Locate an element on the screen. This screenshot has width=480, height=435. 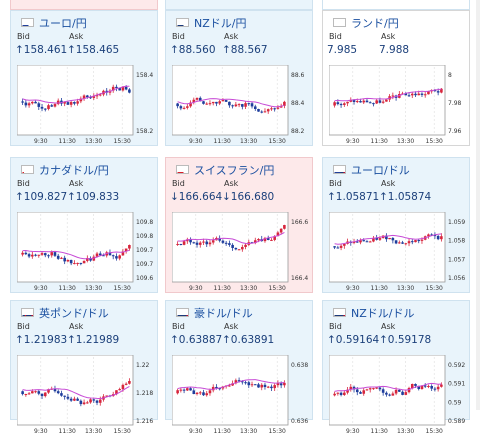
currency-pair-link: NZドル/円 is located at coordinates (220, 23).